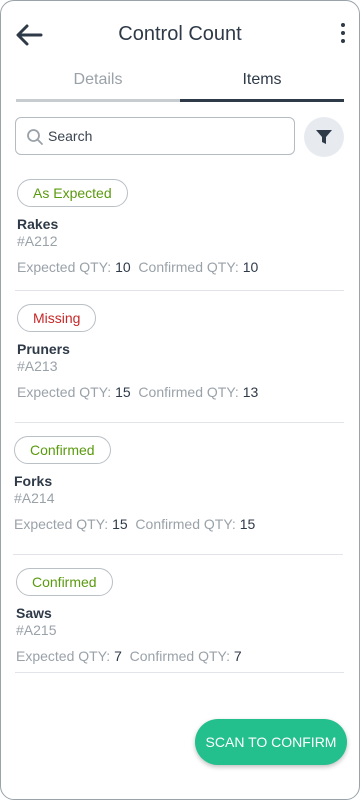 This screenshot has height=800, width=360. I want to click on item-name: Forks, so click(33, 481).